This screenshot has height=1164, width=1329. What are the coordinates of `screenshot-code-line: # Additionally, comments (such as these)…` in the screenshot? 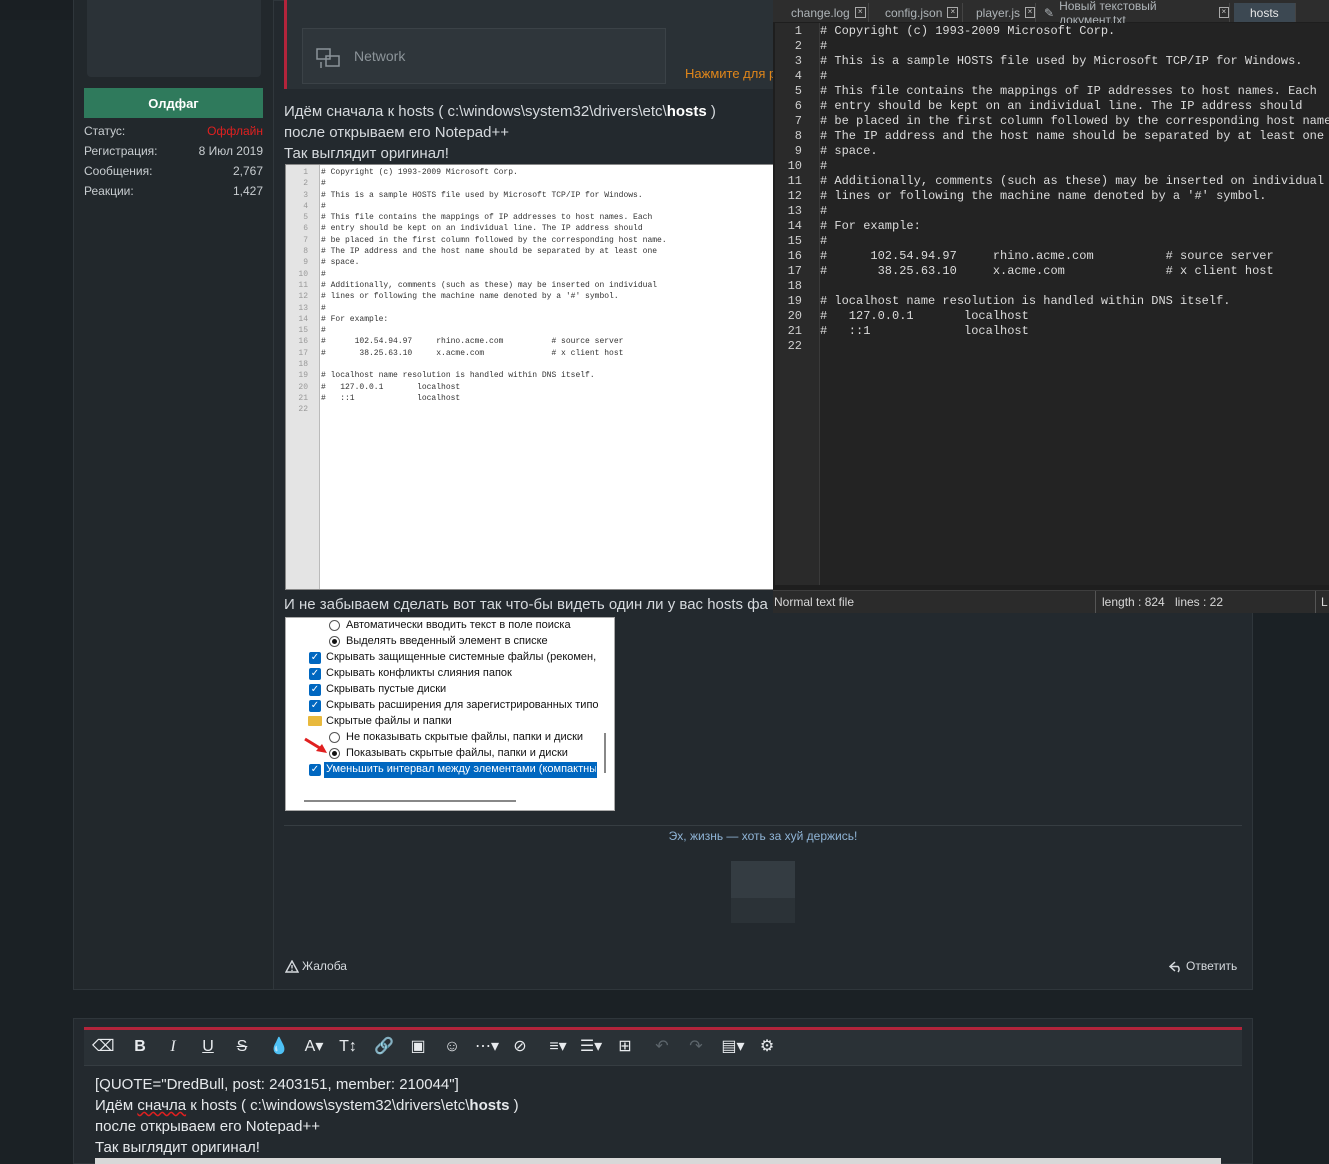 It's located at (489, 285).